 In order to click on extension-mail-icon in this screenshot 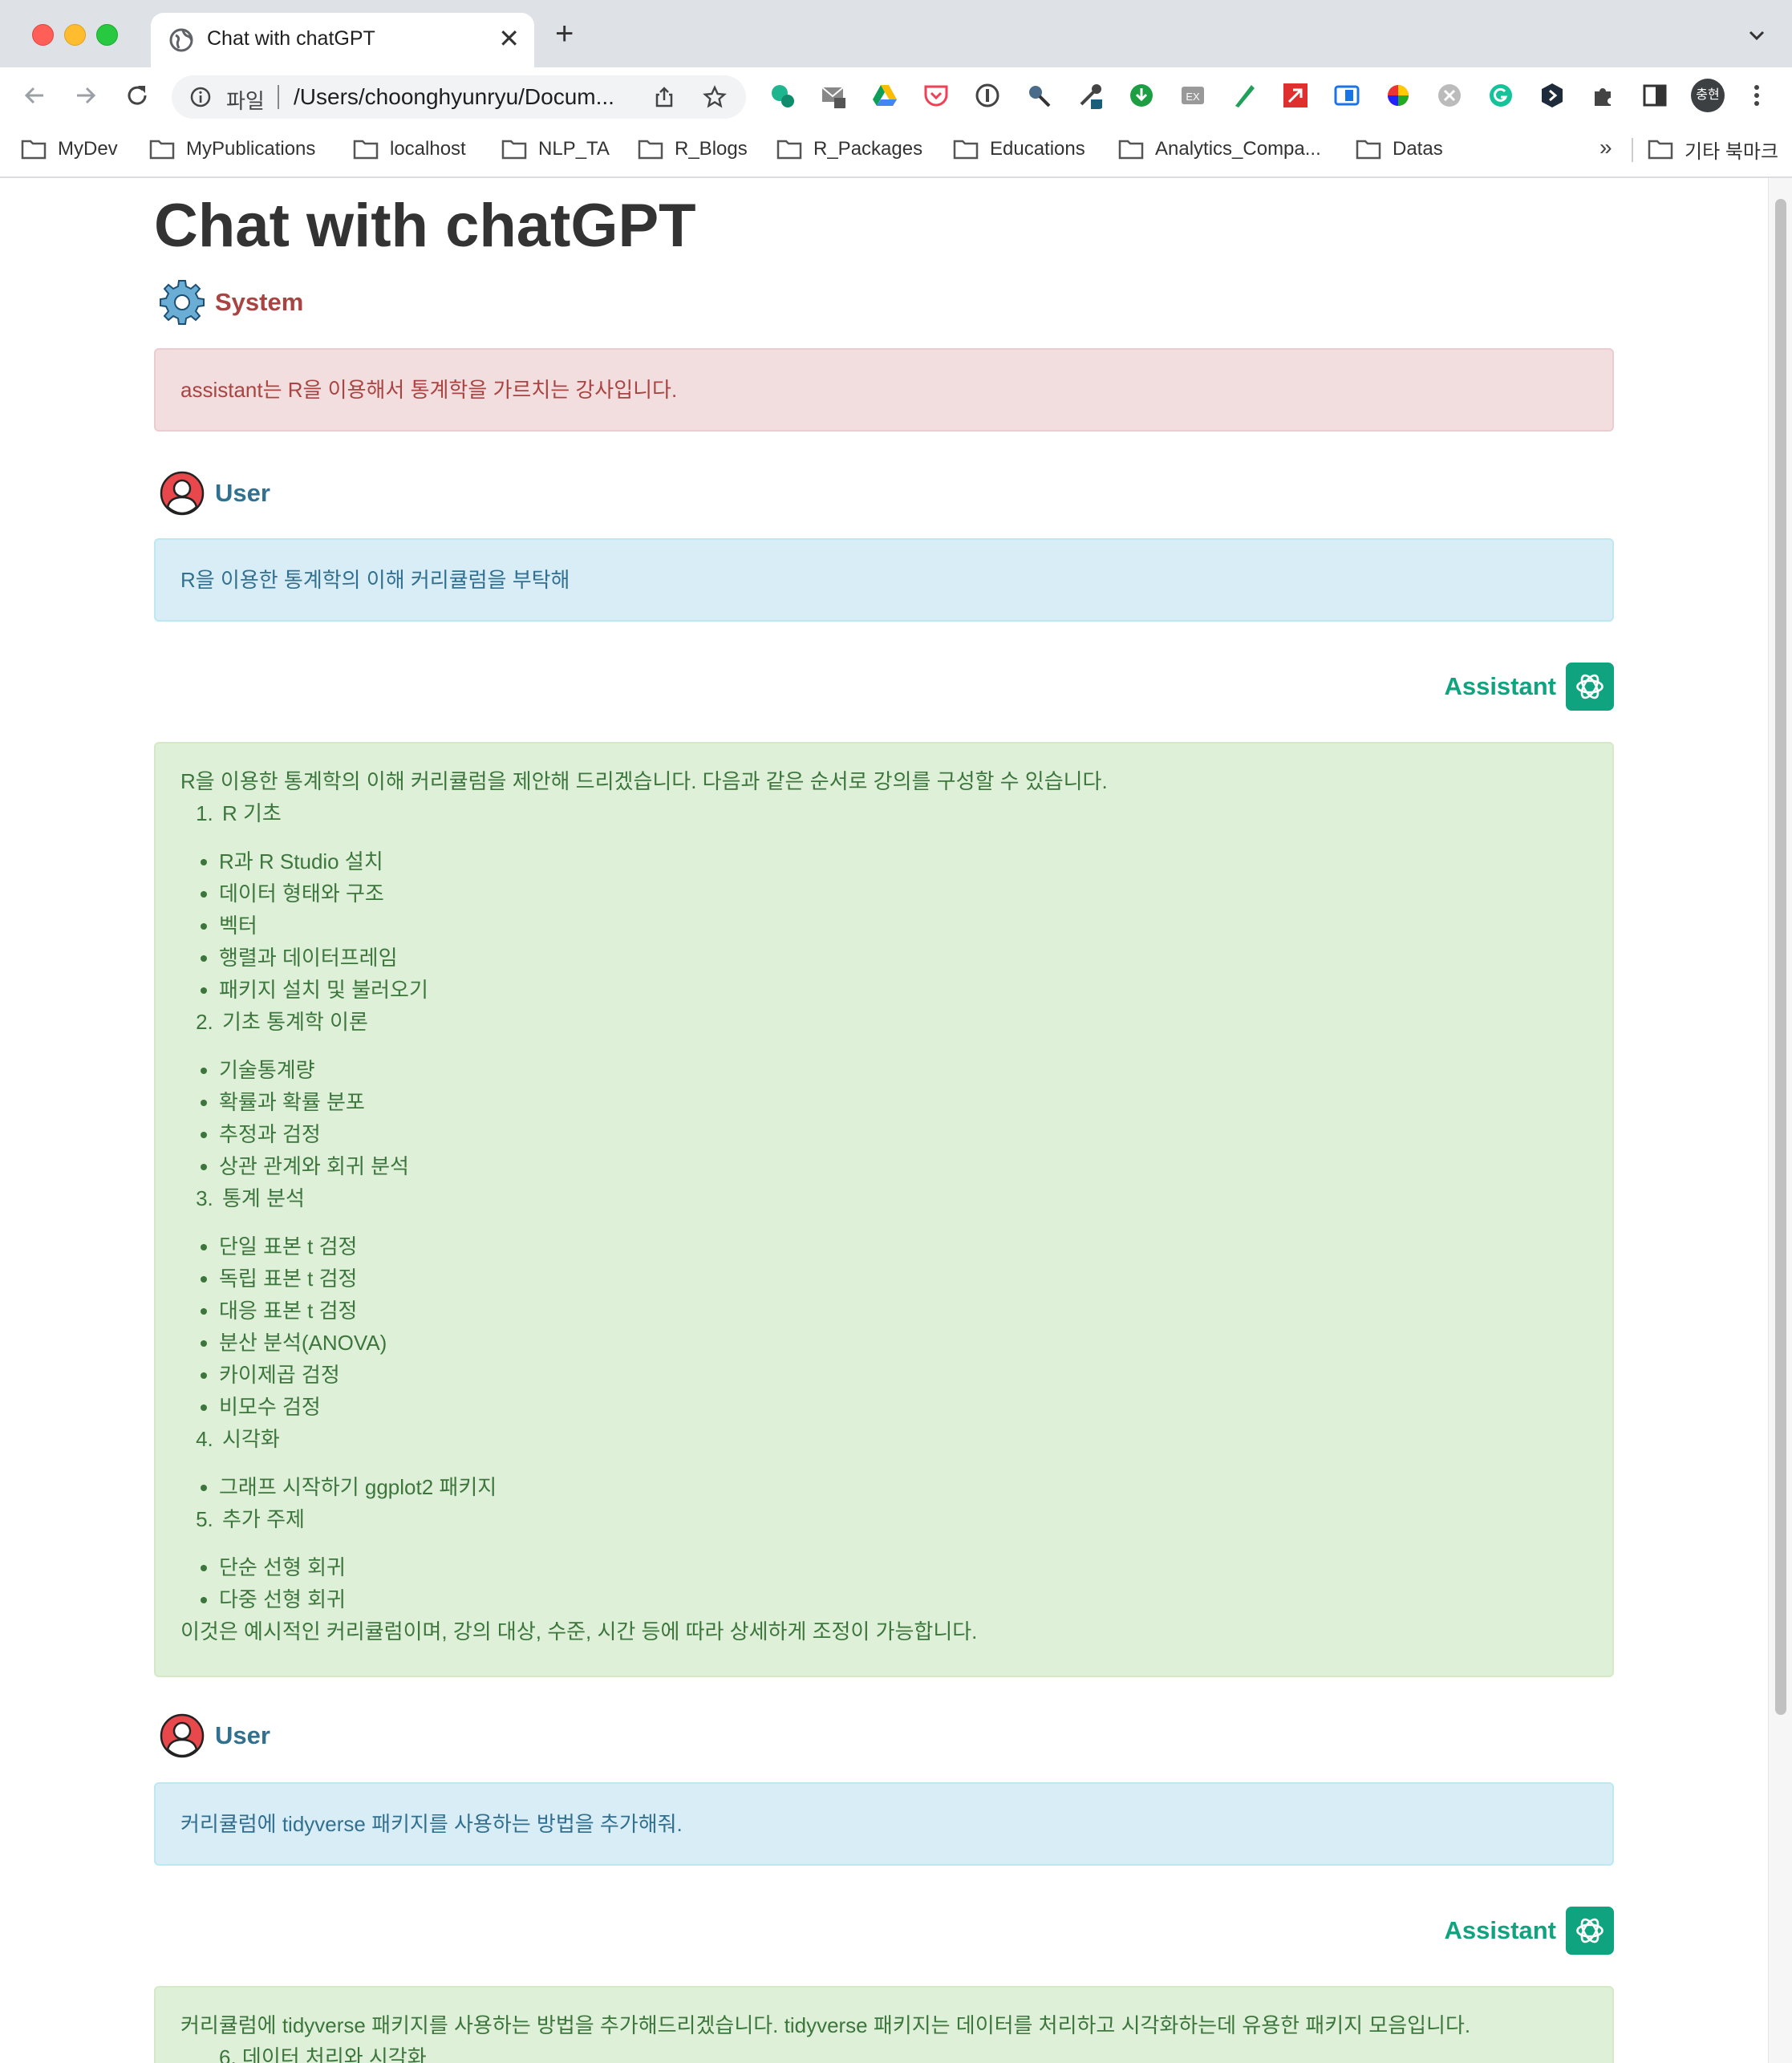, I will do `click(833, 96)`.